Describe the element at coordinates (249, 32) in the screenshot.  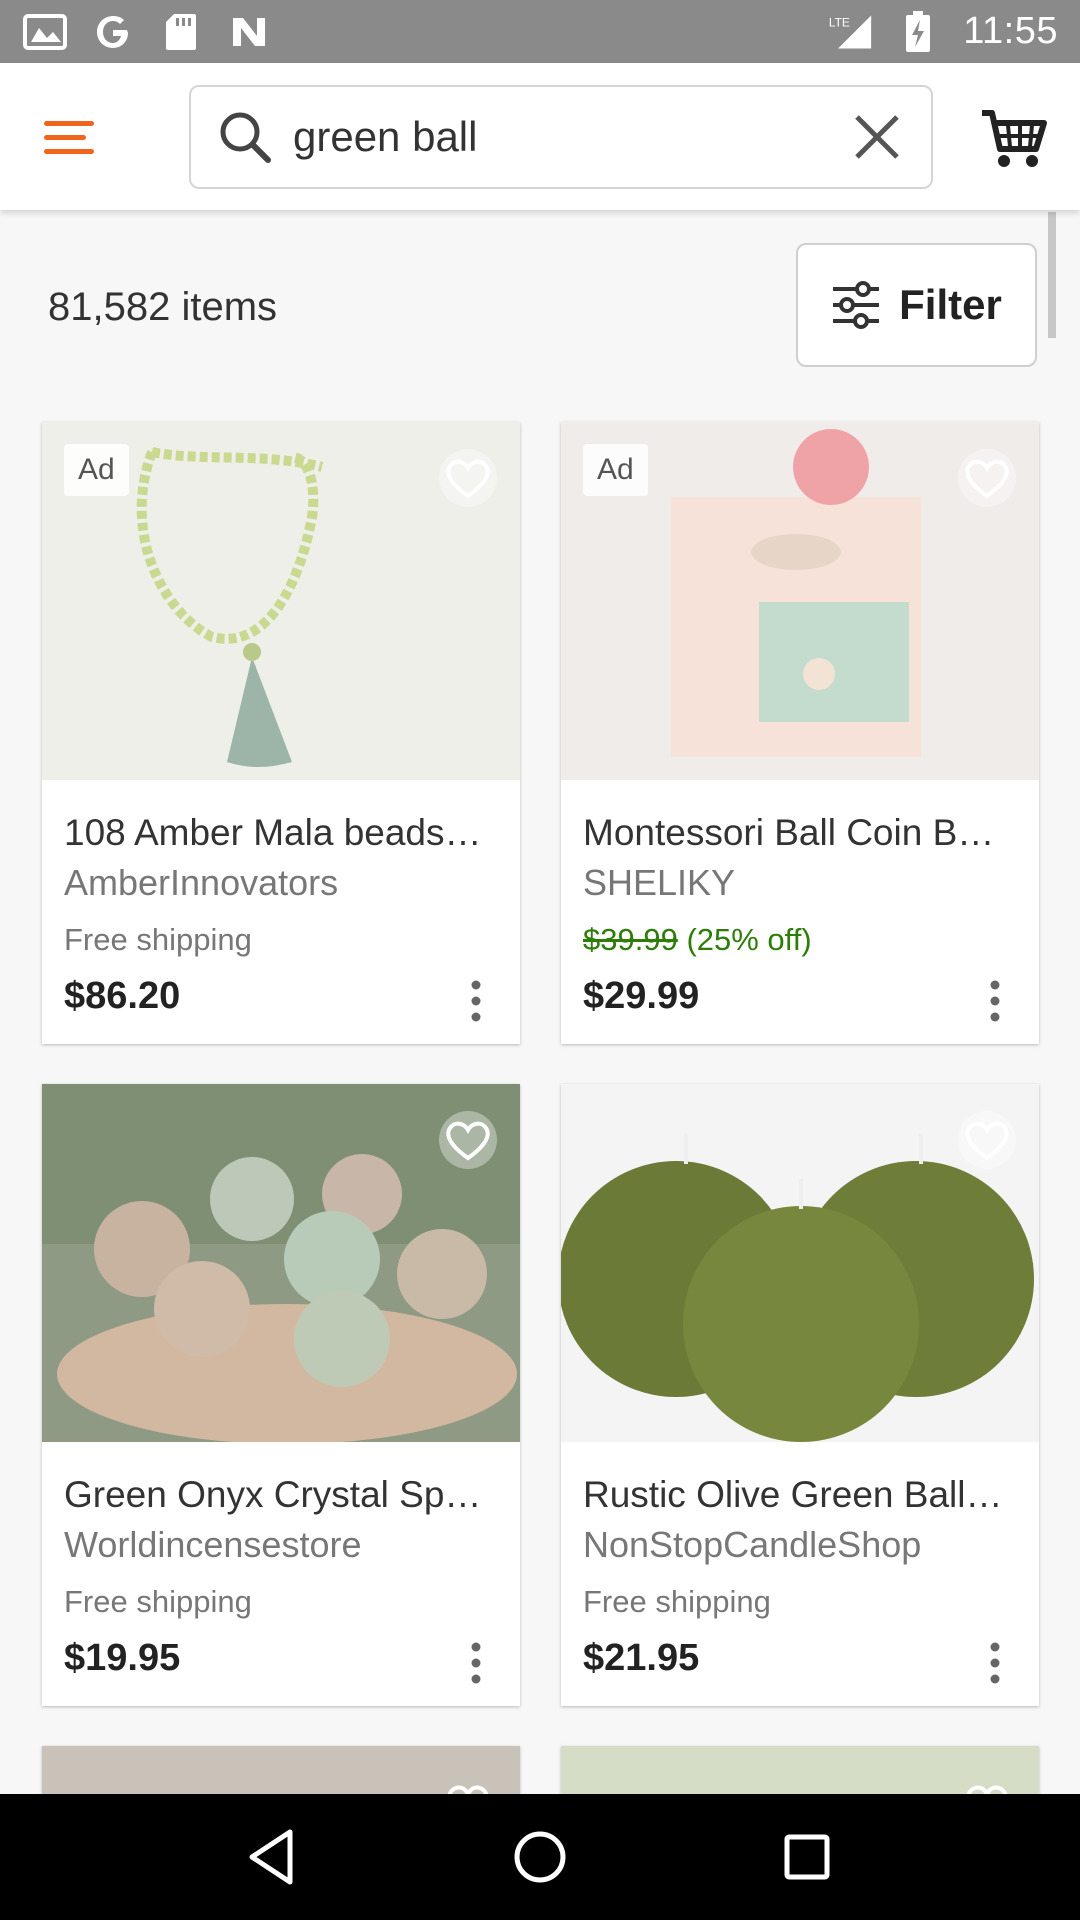
I see `n-icon` at that location.